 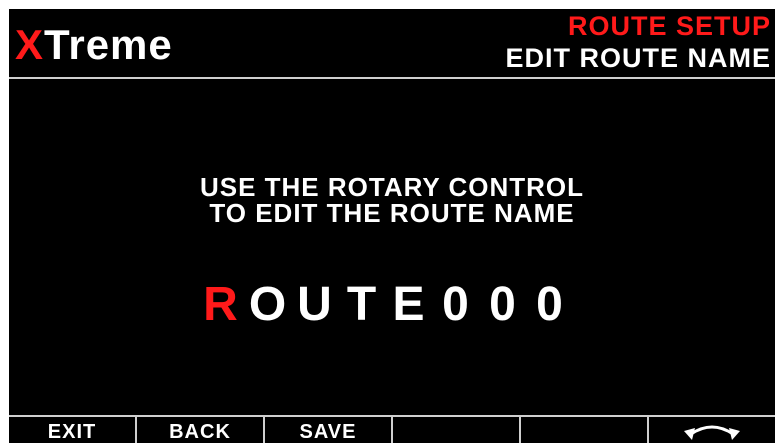 What do you see at coordinates (549, 305) in the screenshot?
I see `name-char-8: 0` at bounding box center [549, 305].